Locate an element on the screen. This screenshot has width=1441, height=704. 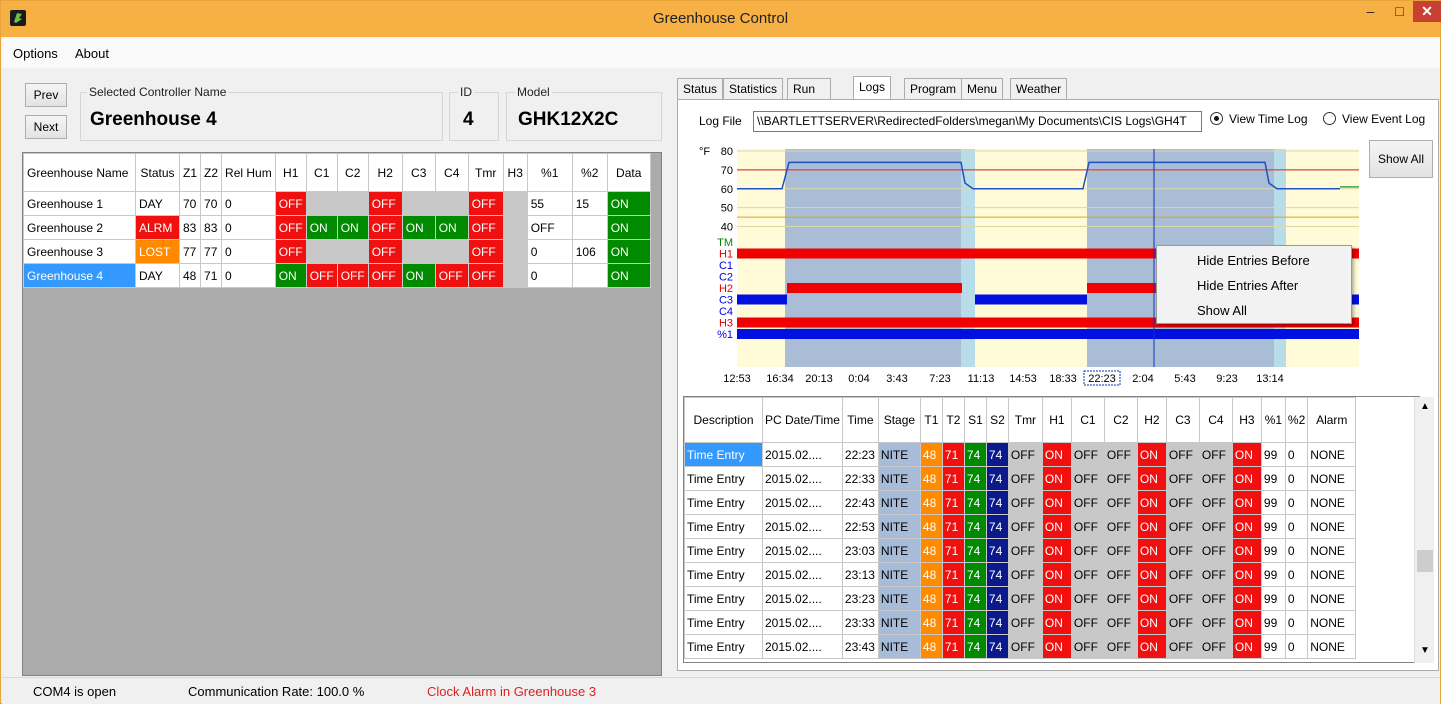
log-cell: 23:13 is located at coordinates (860, 574).